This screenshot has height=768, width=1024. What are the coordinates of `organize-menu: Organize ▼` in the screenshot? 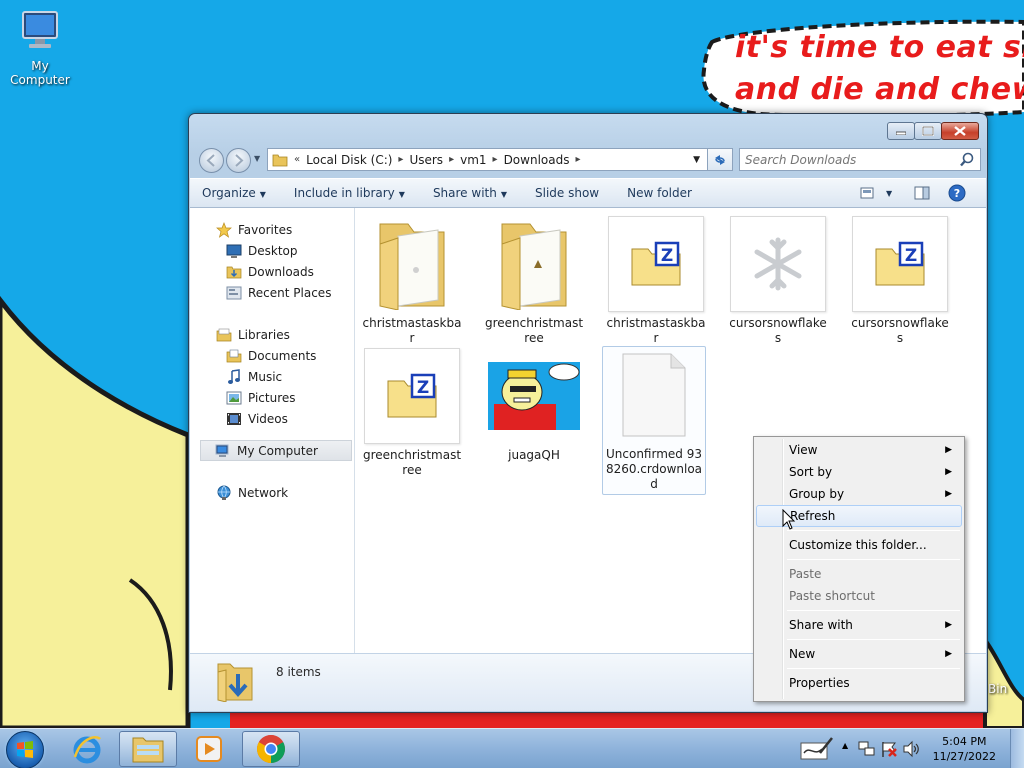 It's located at (234, 193).